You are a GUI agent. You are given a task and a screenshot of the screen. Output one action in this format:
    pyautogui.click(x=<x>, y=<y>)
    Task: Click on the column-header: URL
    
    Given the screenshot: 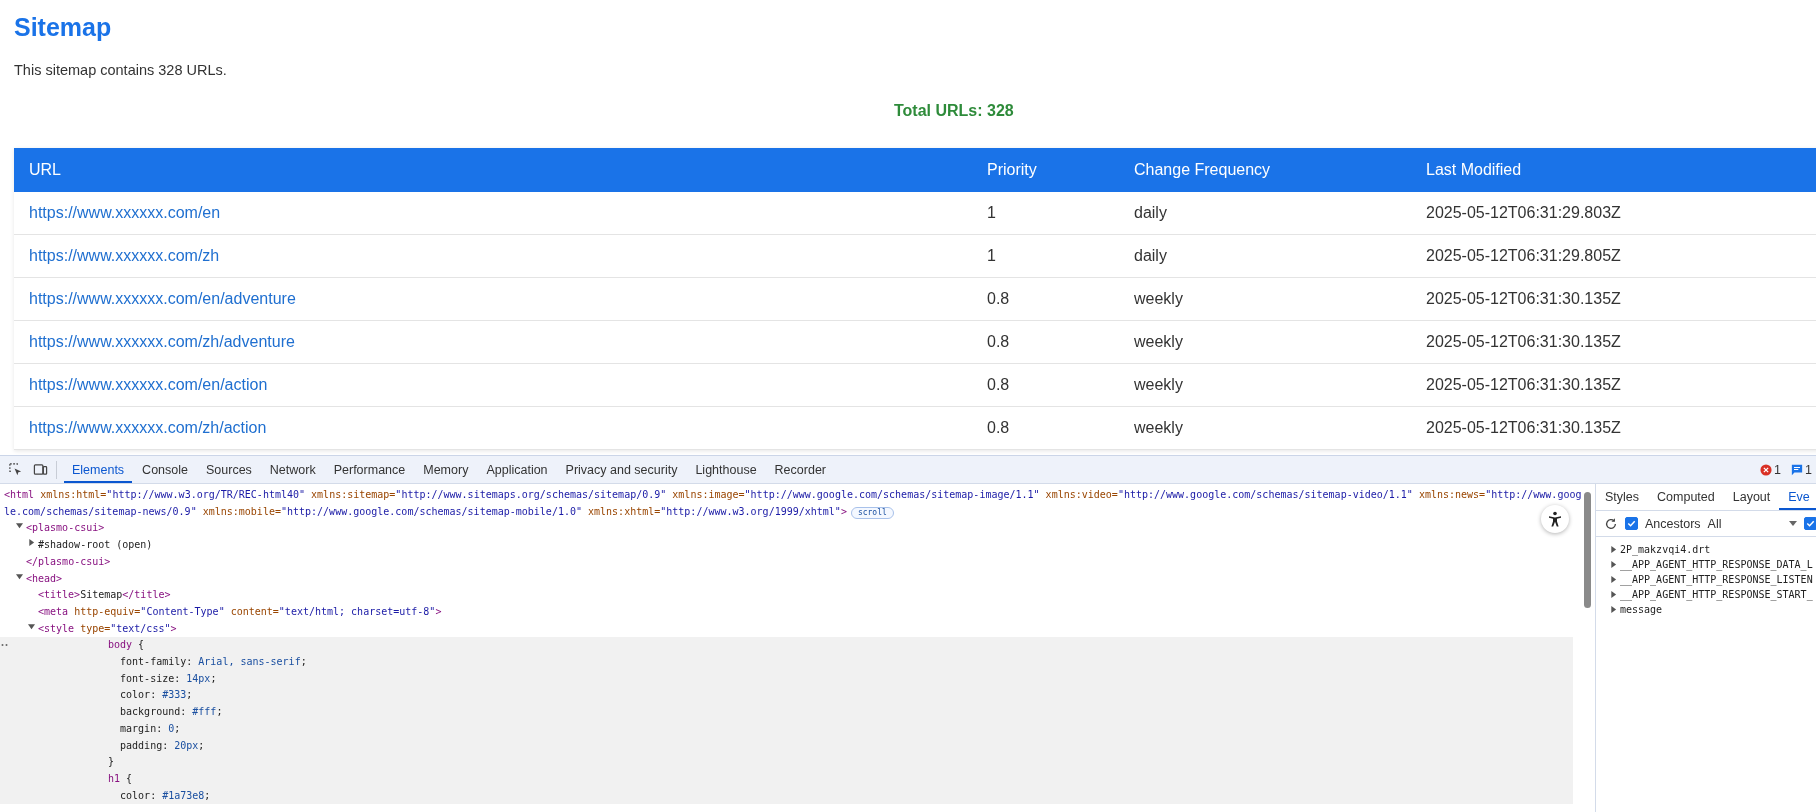 What is the action you would take?
    pyautogui.click(x=493, y=170)
    